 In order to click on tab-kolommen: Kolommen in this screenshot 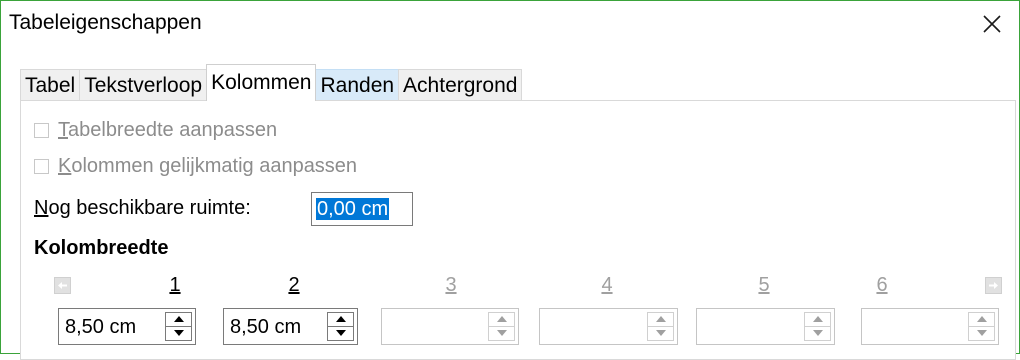, I will do `click(261, 82)`.